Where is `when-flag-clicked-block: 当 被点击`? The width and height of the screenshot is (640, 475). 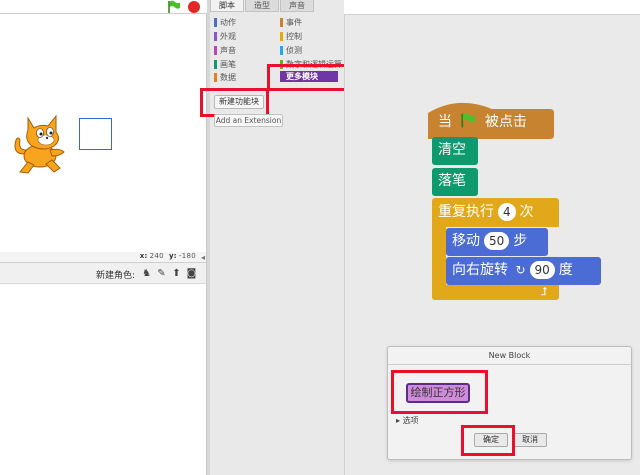
when-flag-clicked-block: 当 被点击 is located at coordinates (491, 122).